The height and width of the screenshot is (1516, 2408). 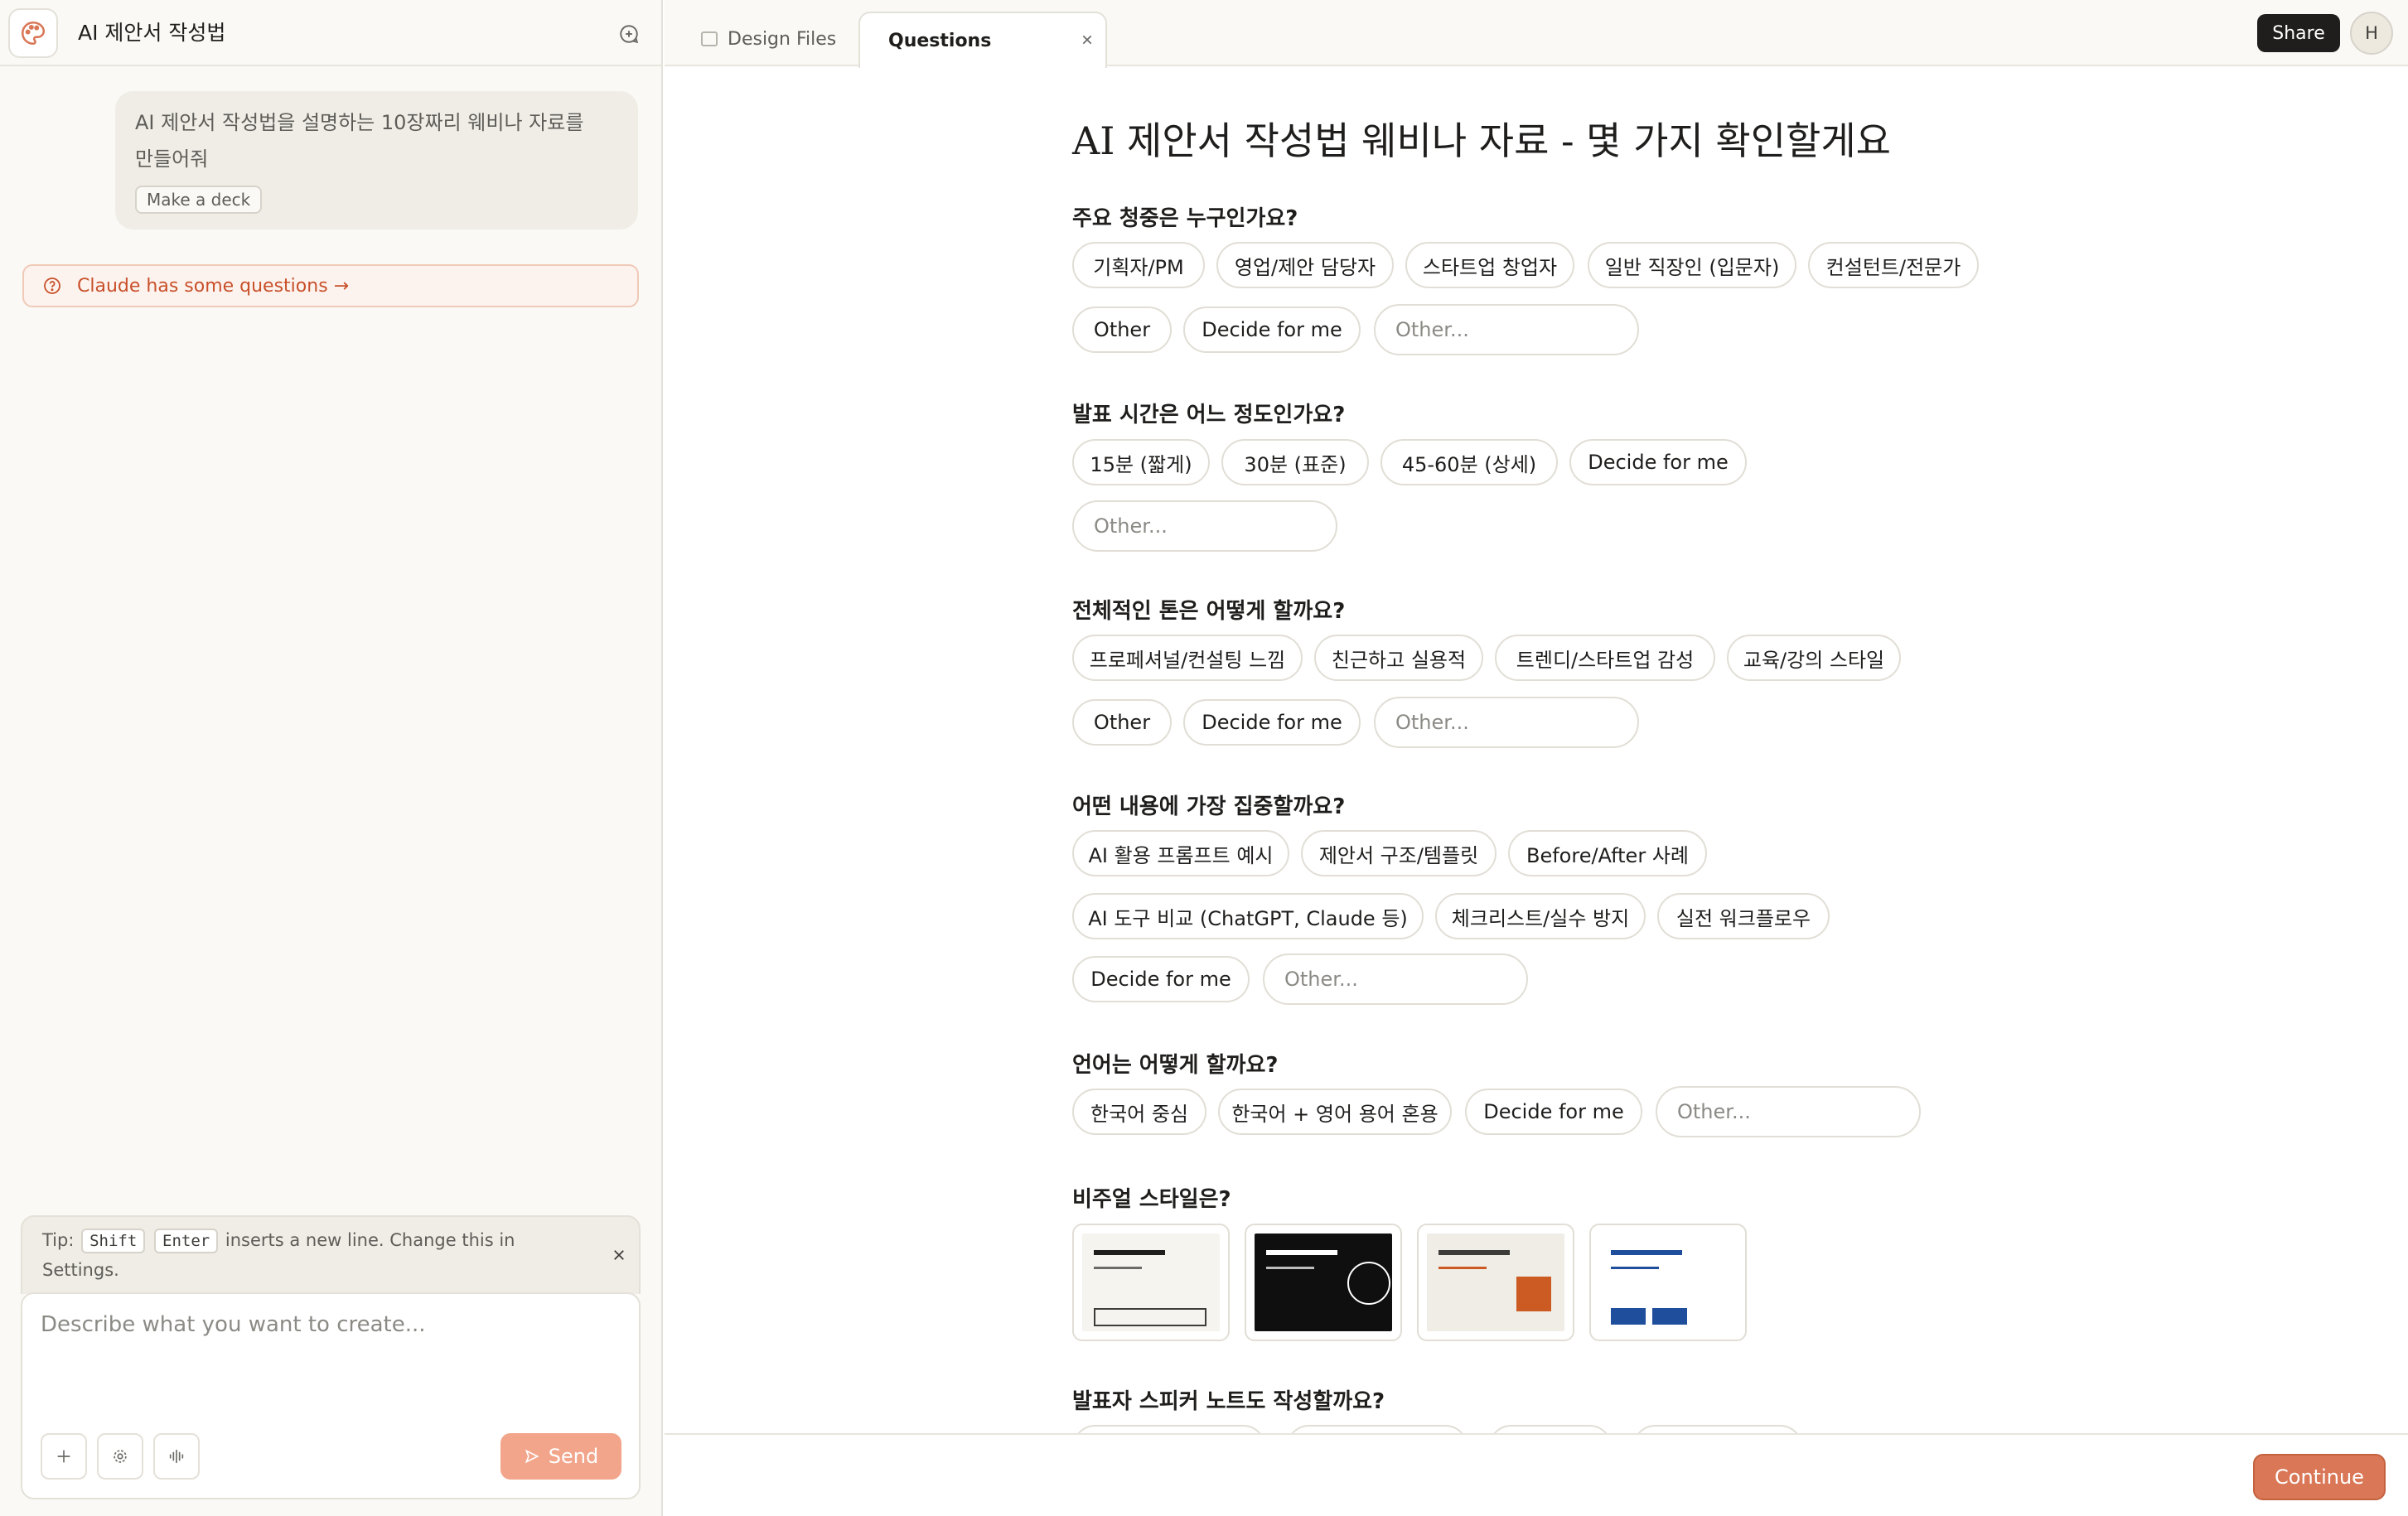 I want to click on questions-banner: Claude has some questions →, so click(x=330, y=285).